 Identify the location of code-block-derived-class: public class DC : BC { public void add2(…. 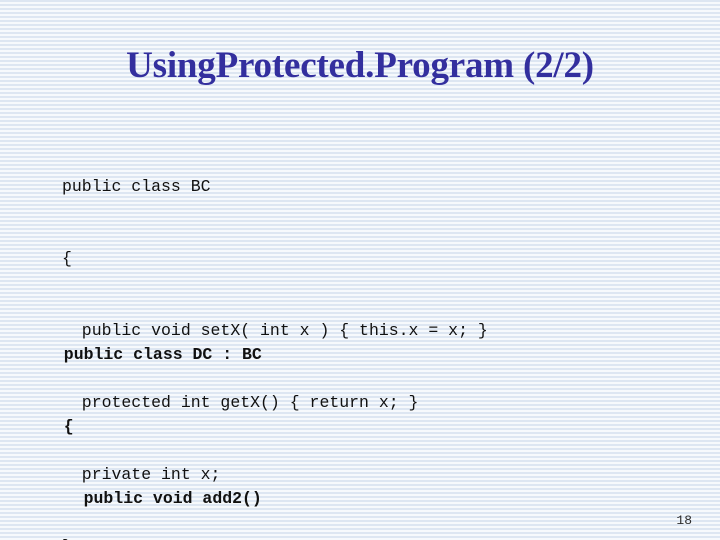
(158, 417).